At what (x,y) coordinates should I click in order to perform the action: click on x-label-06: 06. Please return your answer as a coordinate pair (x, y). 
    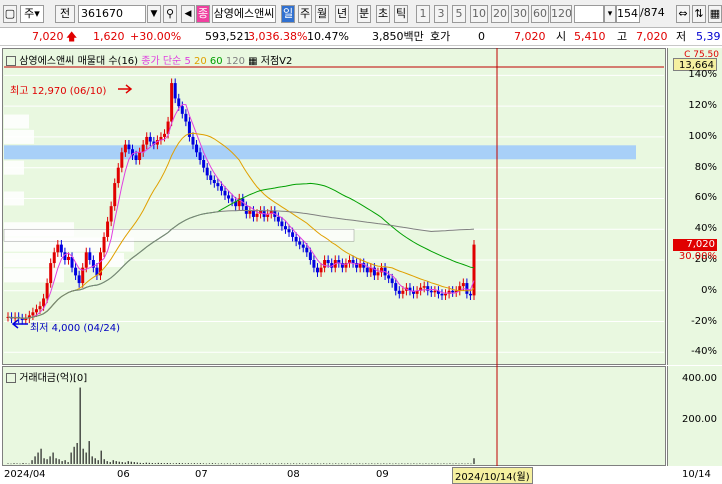
    Looking at the image, I should click on (123, 474).